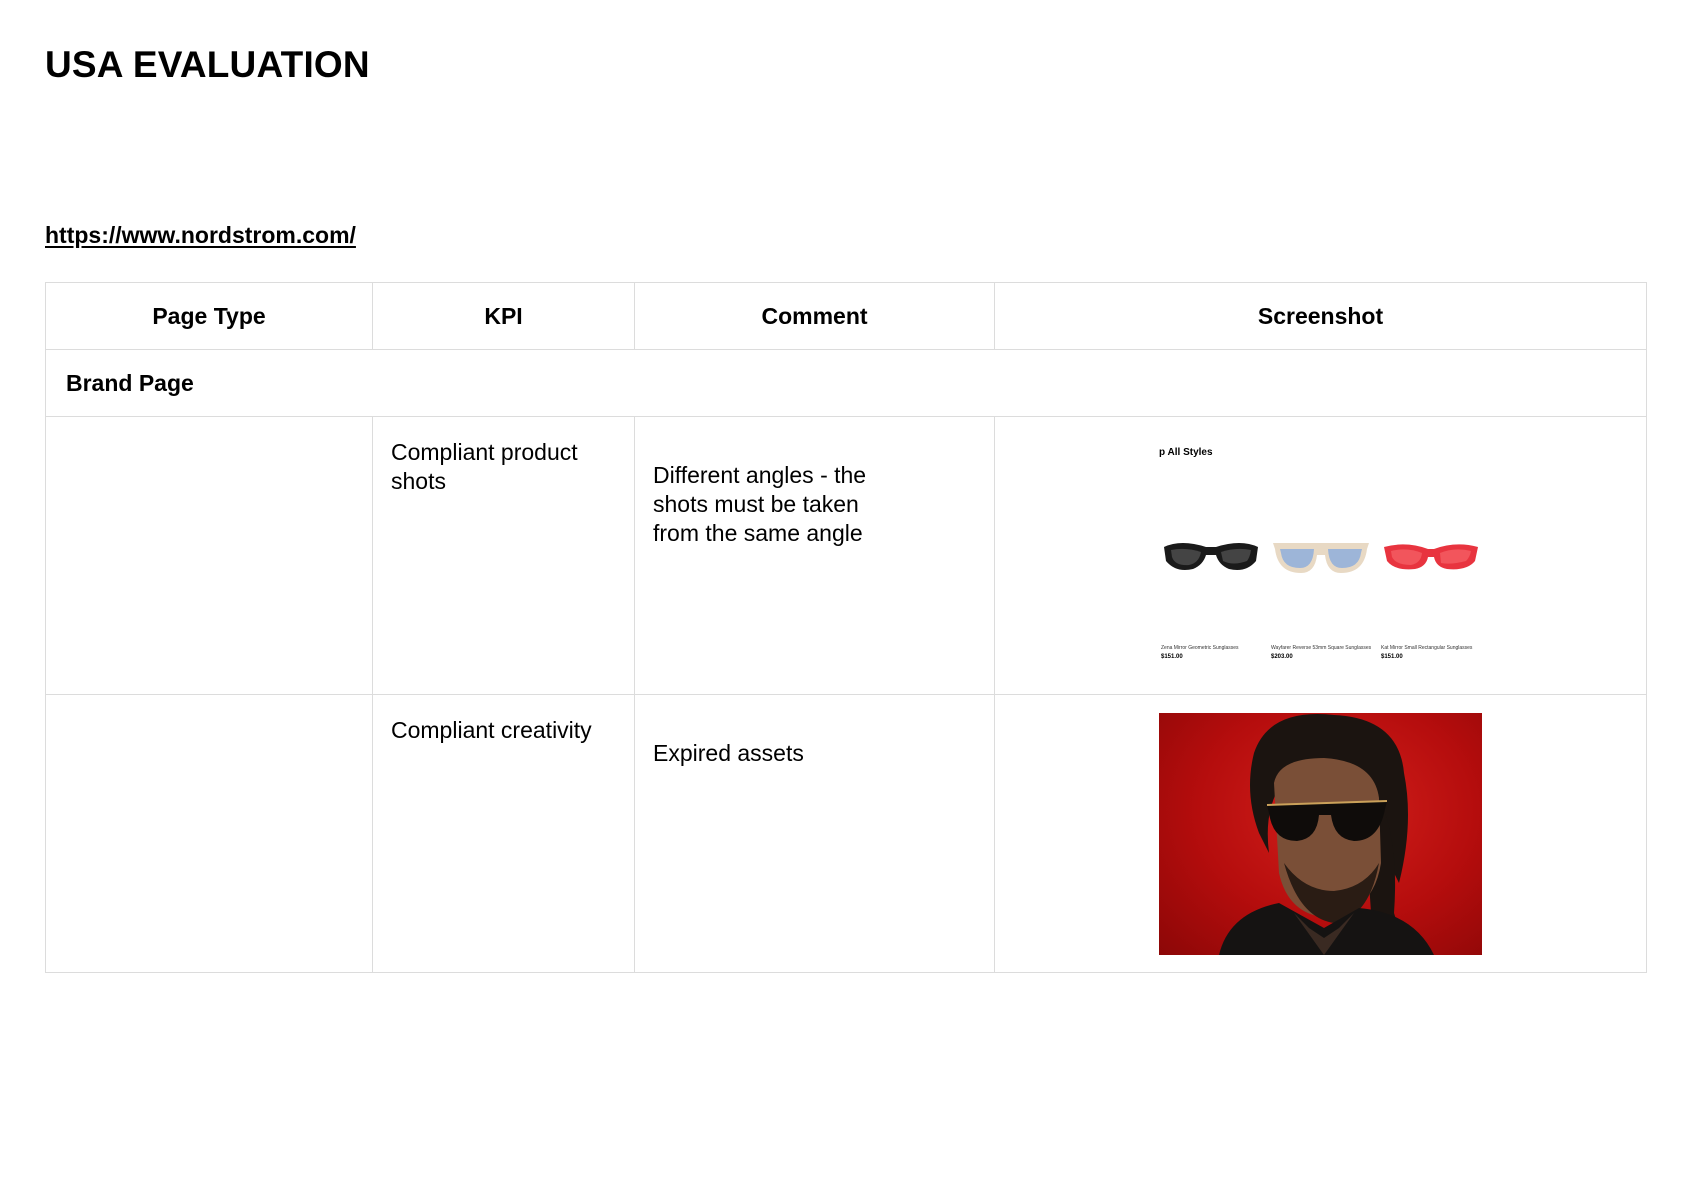 The image size is (1684, 1191). I want to click on section-row: Brand Page, so click(846, 383).